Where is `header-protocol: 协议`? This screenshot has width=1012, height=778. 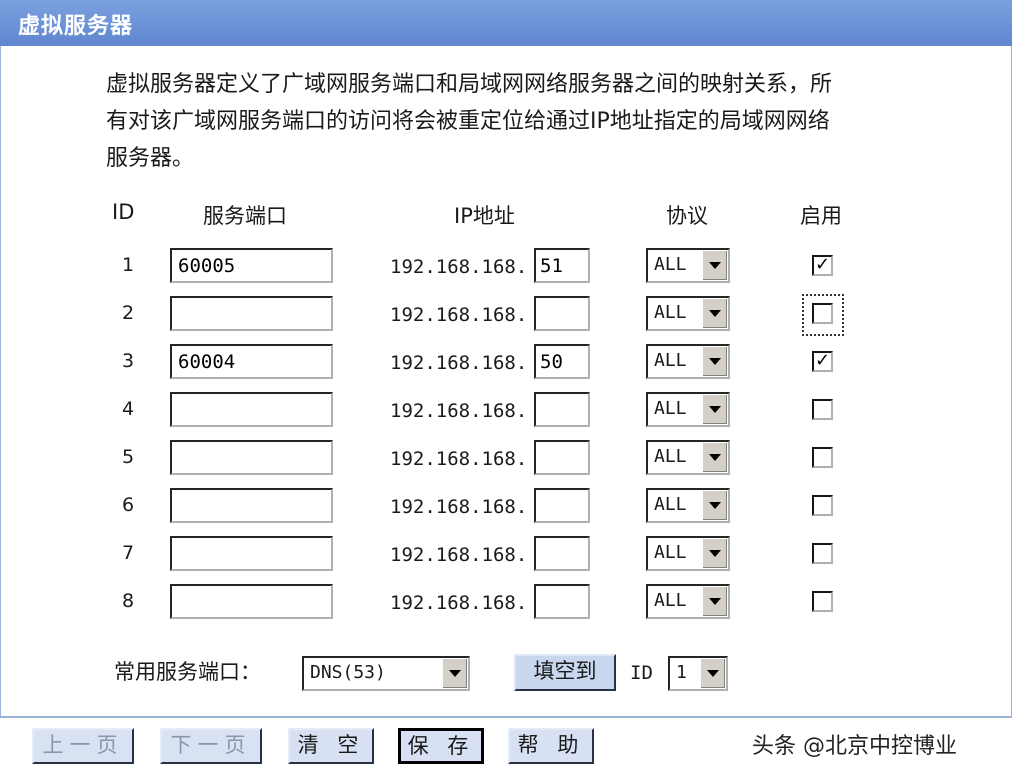
header-protocol: 协议 is located at coordinates (687, 216).